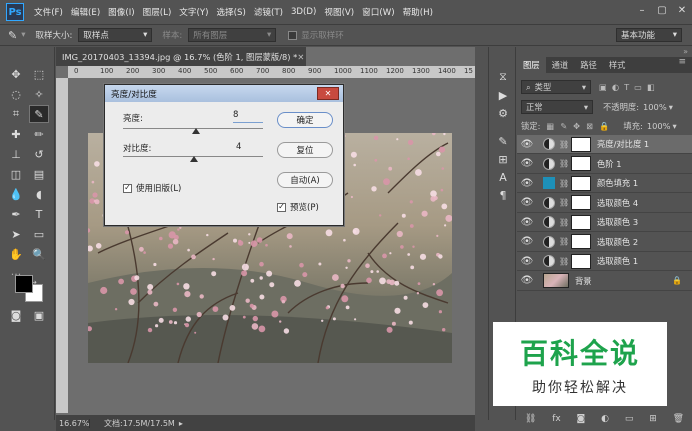 The image size is (692, 431). Describe the element at coordinates (181, 423) in the screenshot. I see `status-menu-arrow-icon: ▸` at that location.